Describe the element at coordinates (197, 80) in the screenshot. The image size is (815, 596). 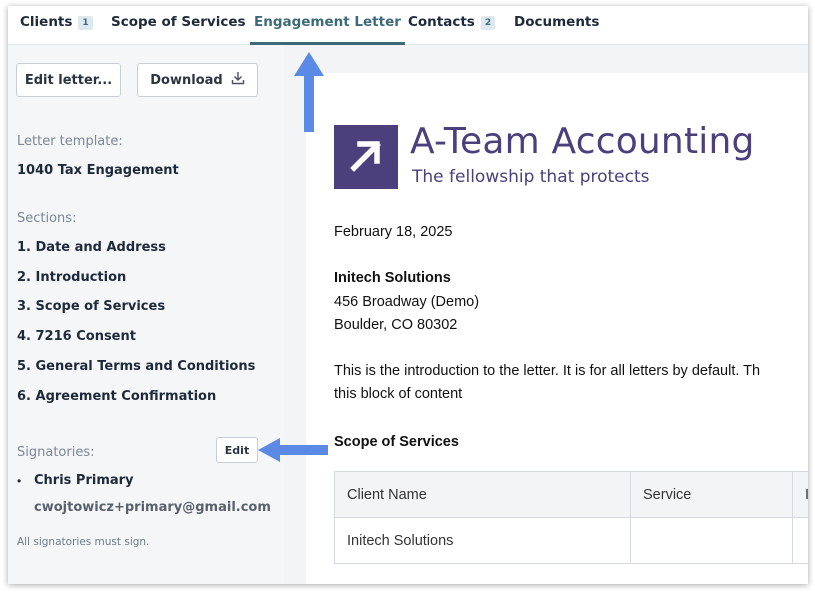
I see `download-button: Download` at that location.